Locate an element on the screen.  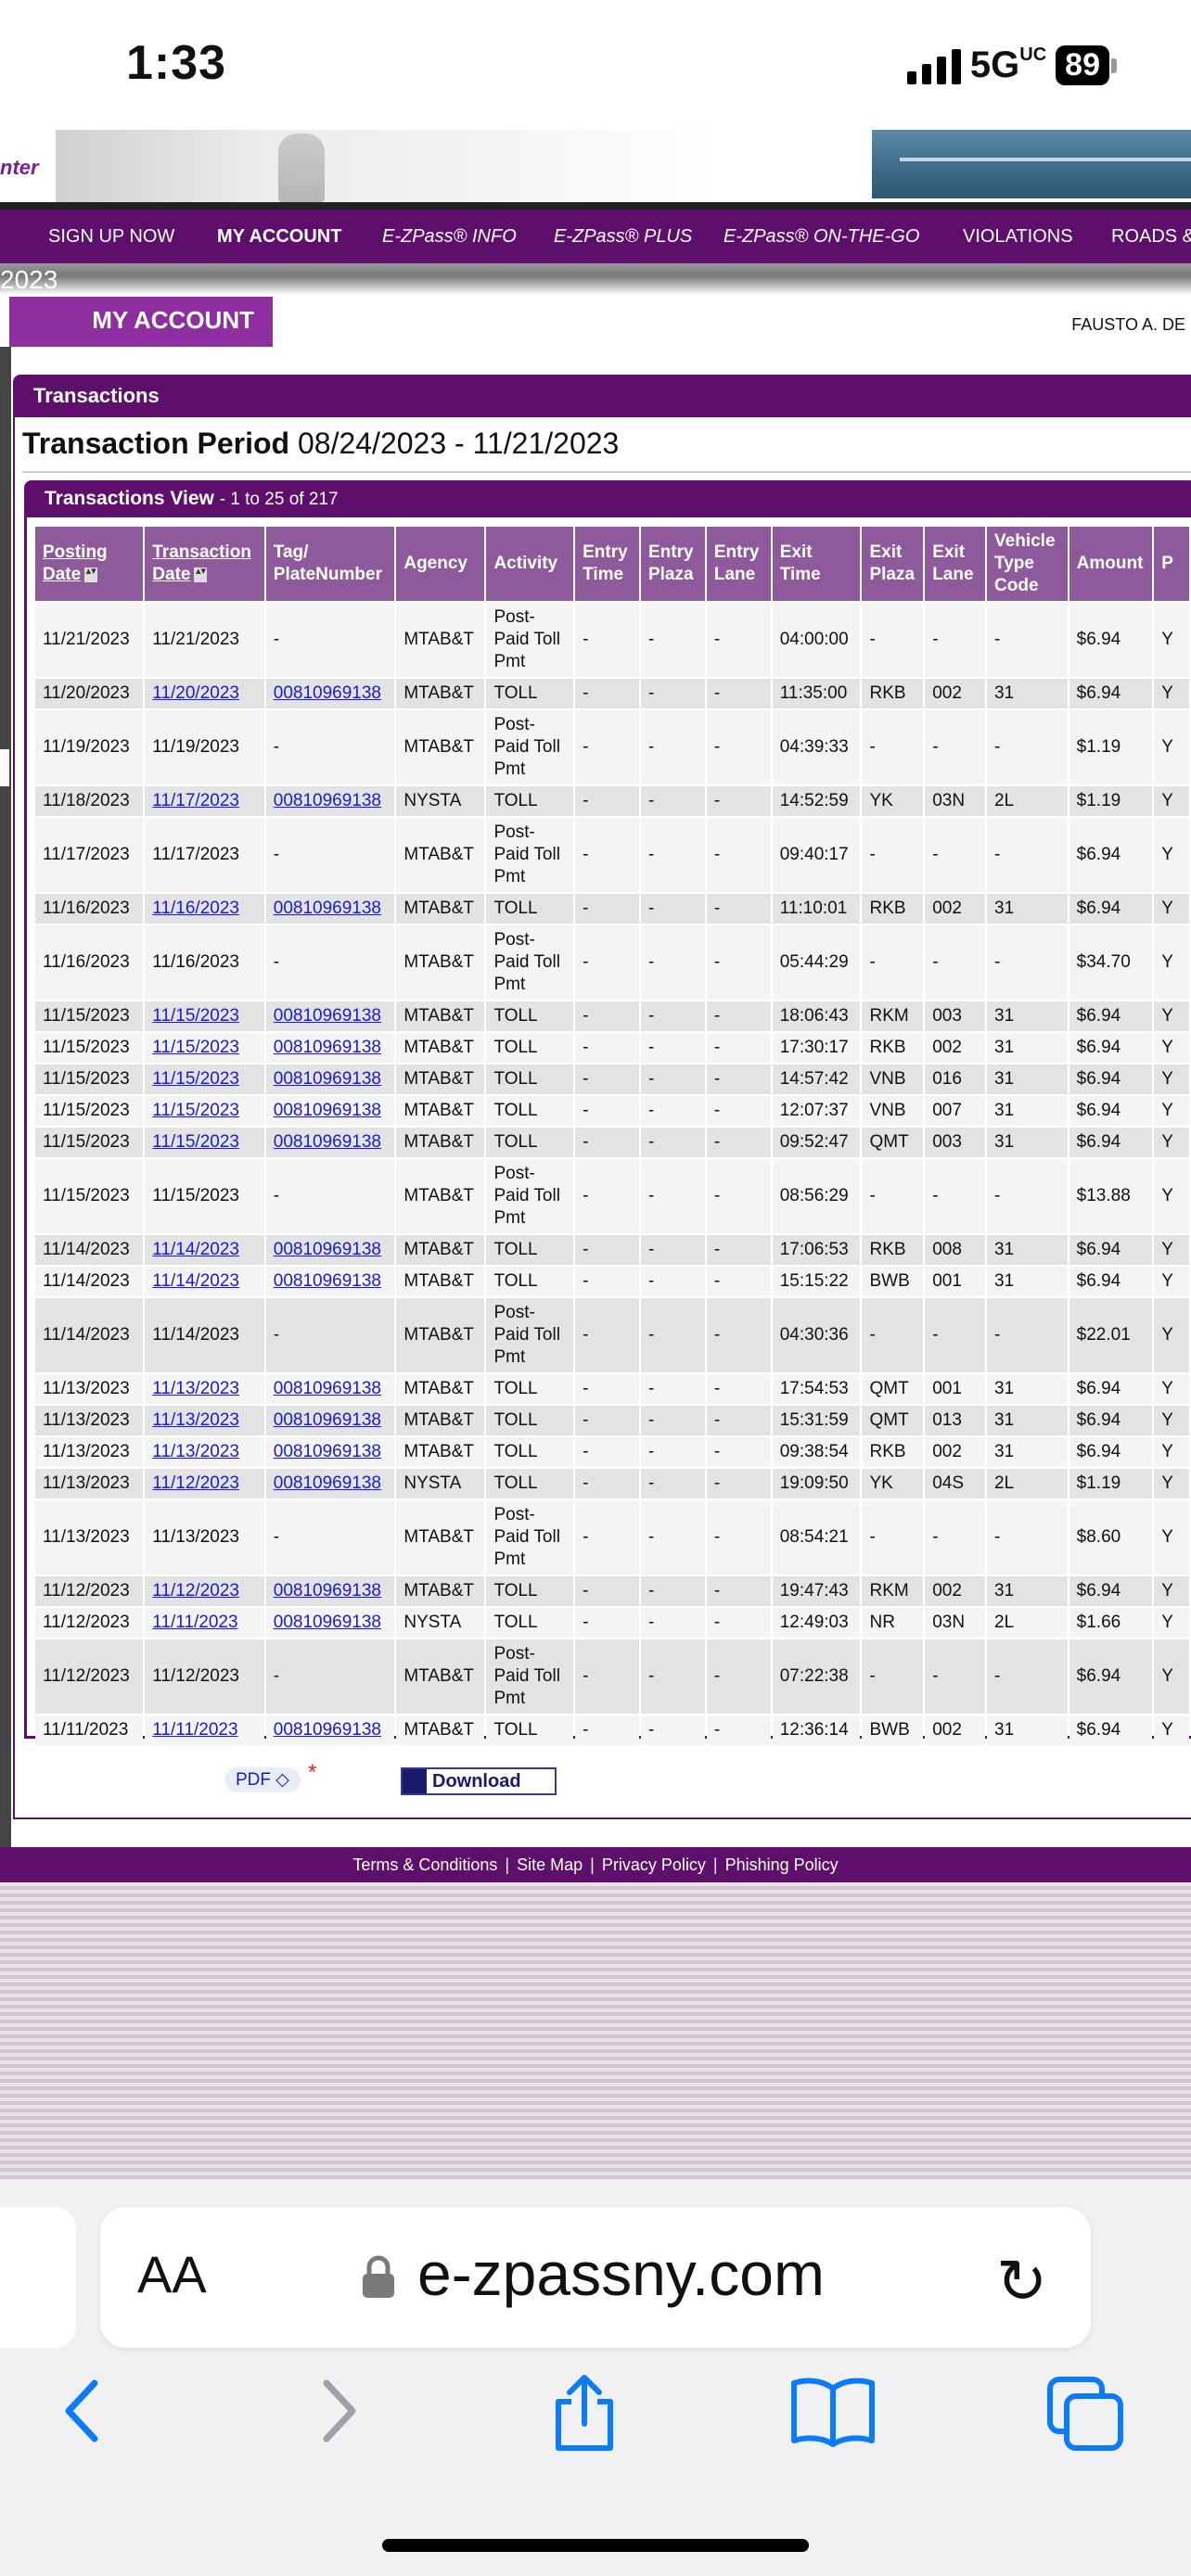
panel-title: Transactions is located at coordinates (96, 395).